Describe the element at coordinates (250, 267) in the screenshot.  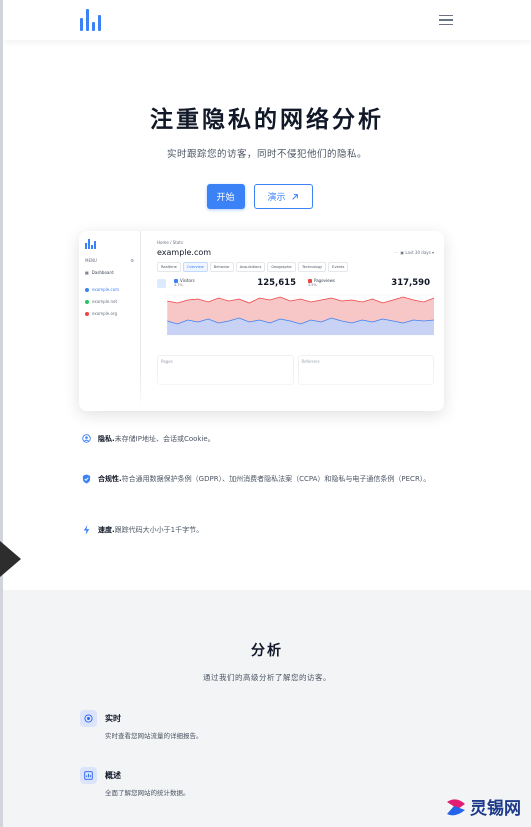
I see `tab-acquisitions: Acquisitions` at that location.